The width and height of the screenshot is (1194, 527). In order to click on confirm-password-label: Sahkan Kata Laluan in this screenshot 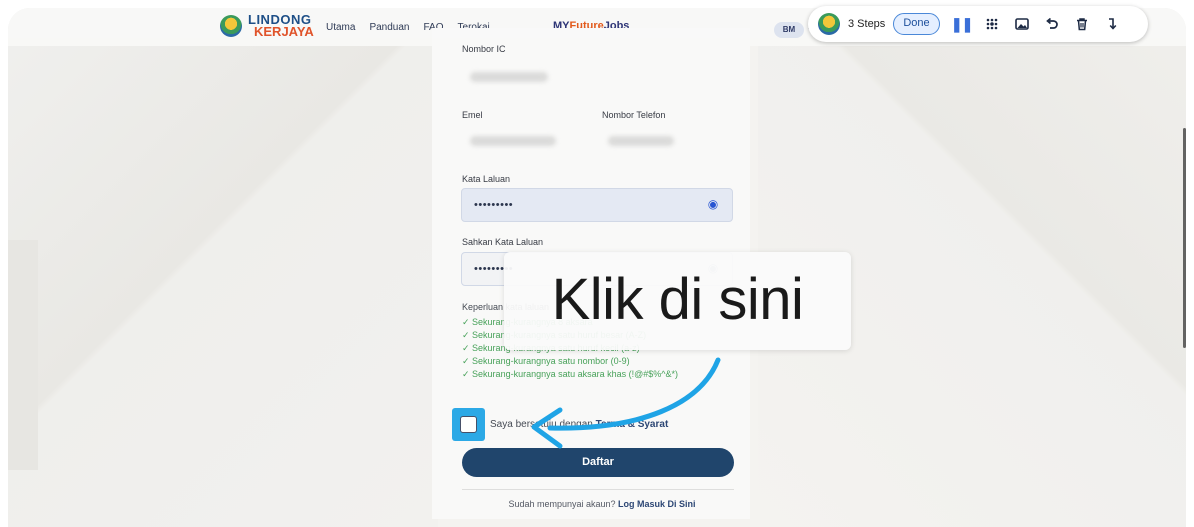, I will do `click(503, 242)`.